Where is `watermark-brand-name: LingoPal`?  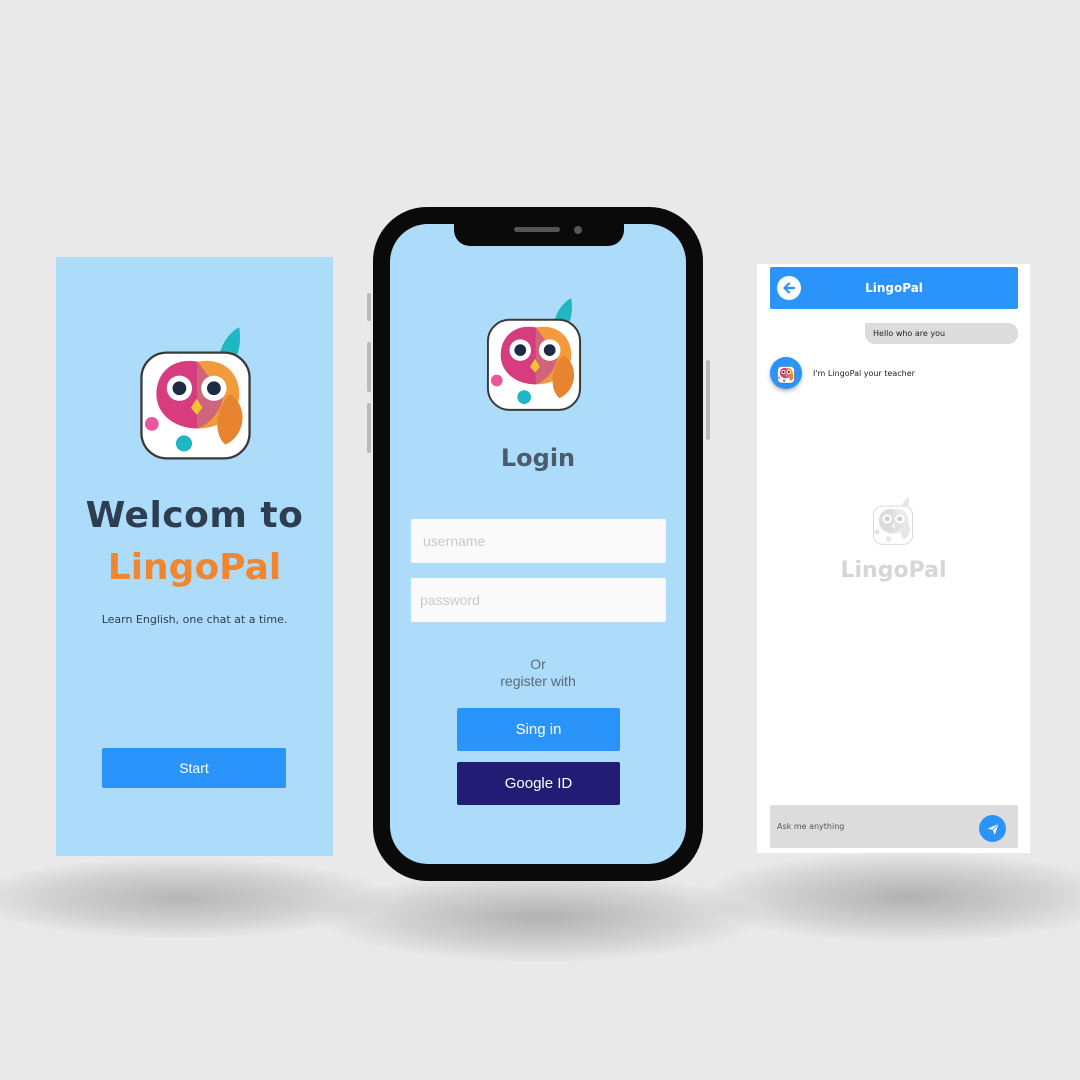
watermark-brand-name: LingoPal is located at coordinates (893, 570).